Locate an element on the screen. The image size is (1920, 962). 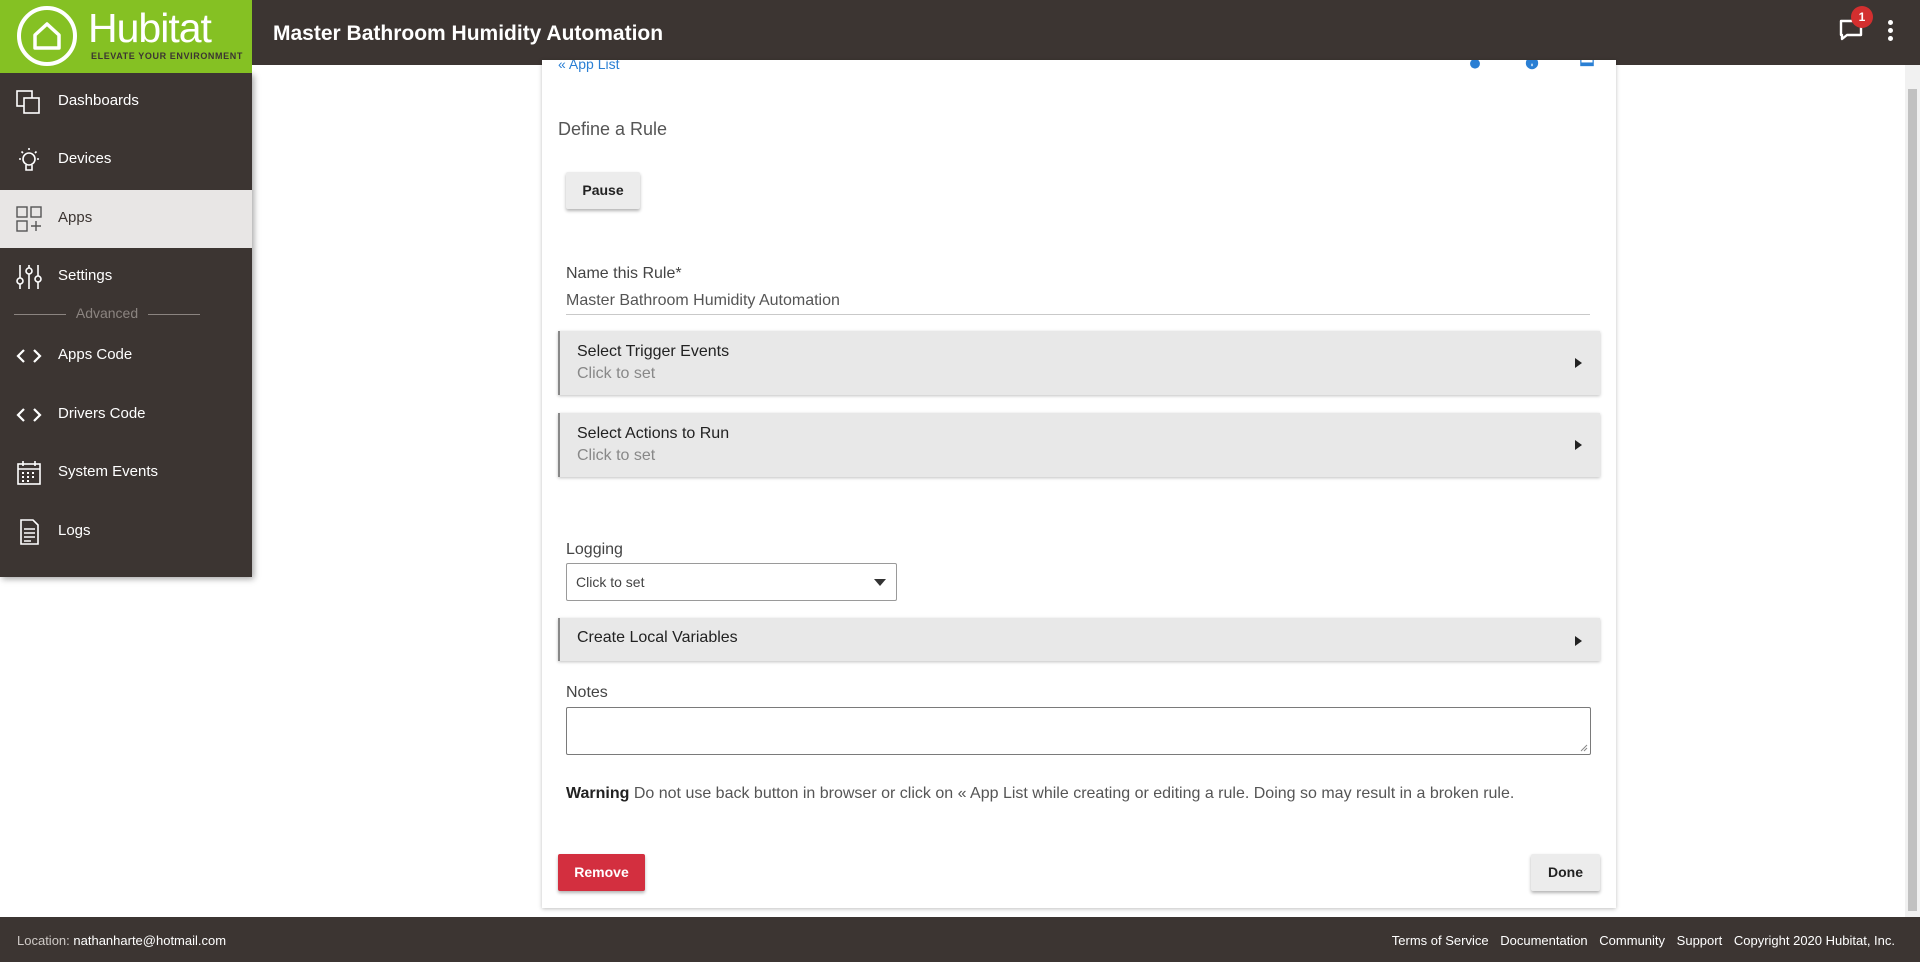
dashboards-icon is located at coordinates (28, 102).